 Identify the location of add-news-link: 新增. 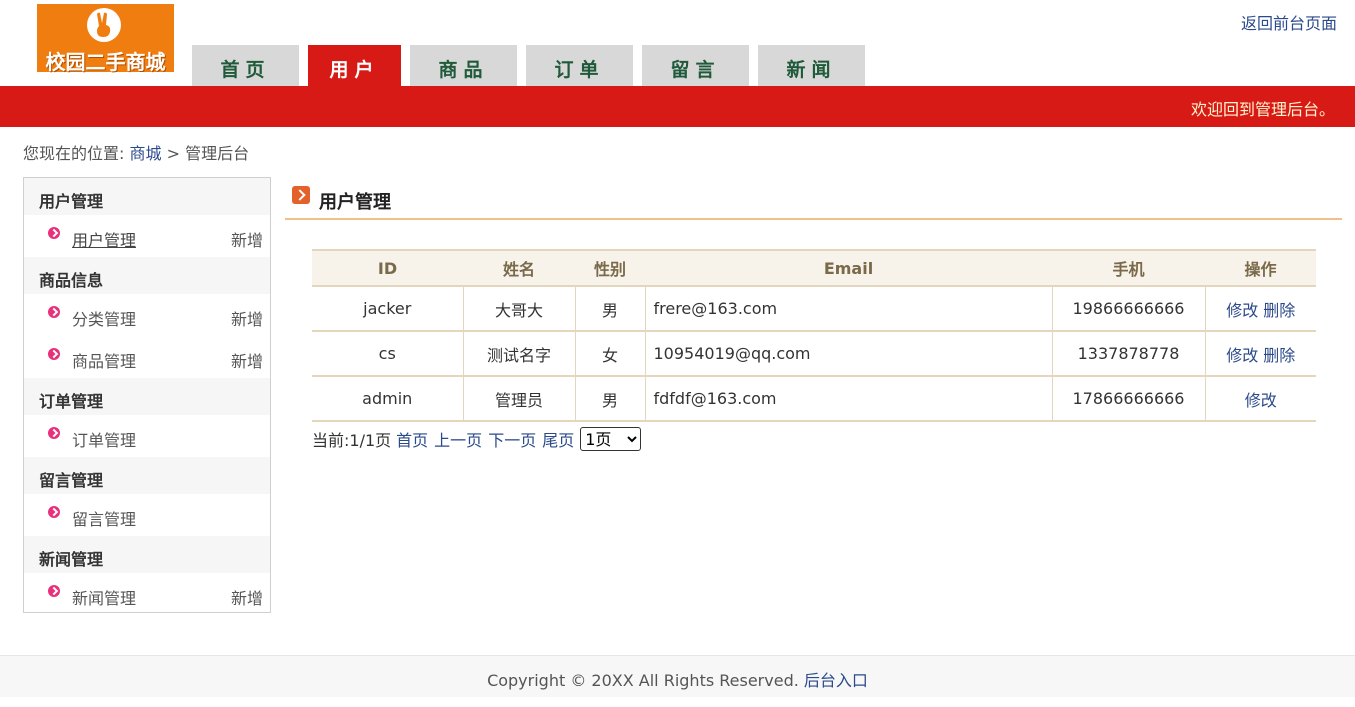
(247, 597).